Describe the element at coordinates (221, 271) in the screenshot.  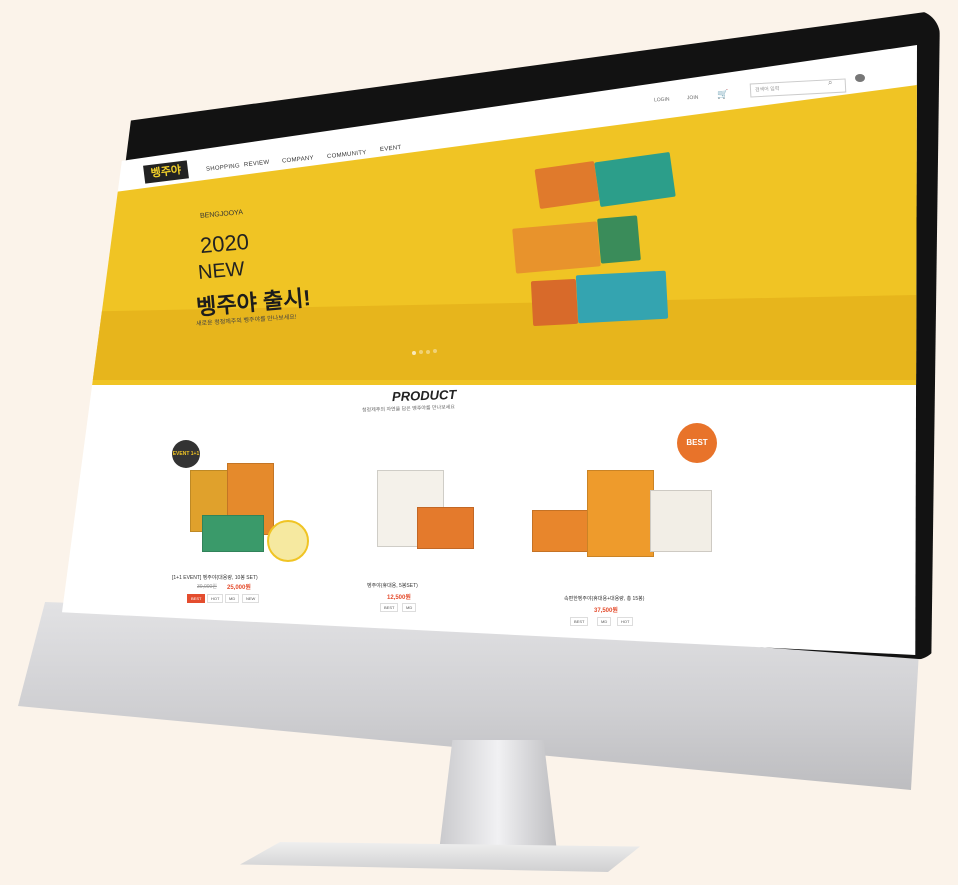
I see `hero-new: NEW` at that location.